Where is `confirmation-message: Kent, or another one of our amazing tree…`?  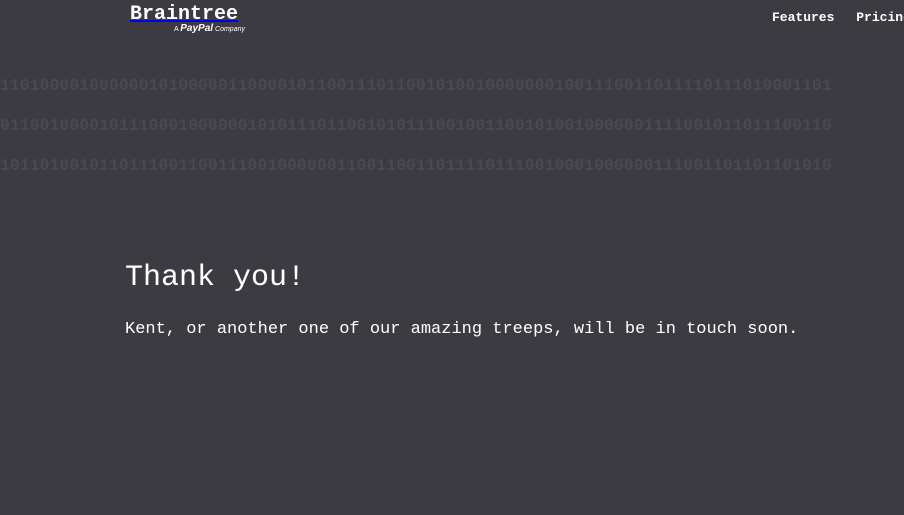
confirmation-message: Kent, or another one of our amazing tree… is located at coordinates (462, 329).